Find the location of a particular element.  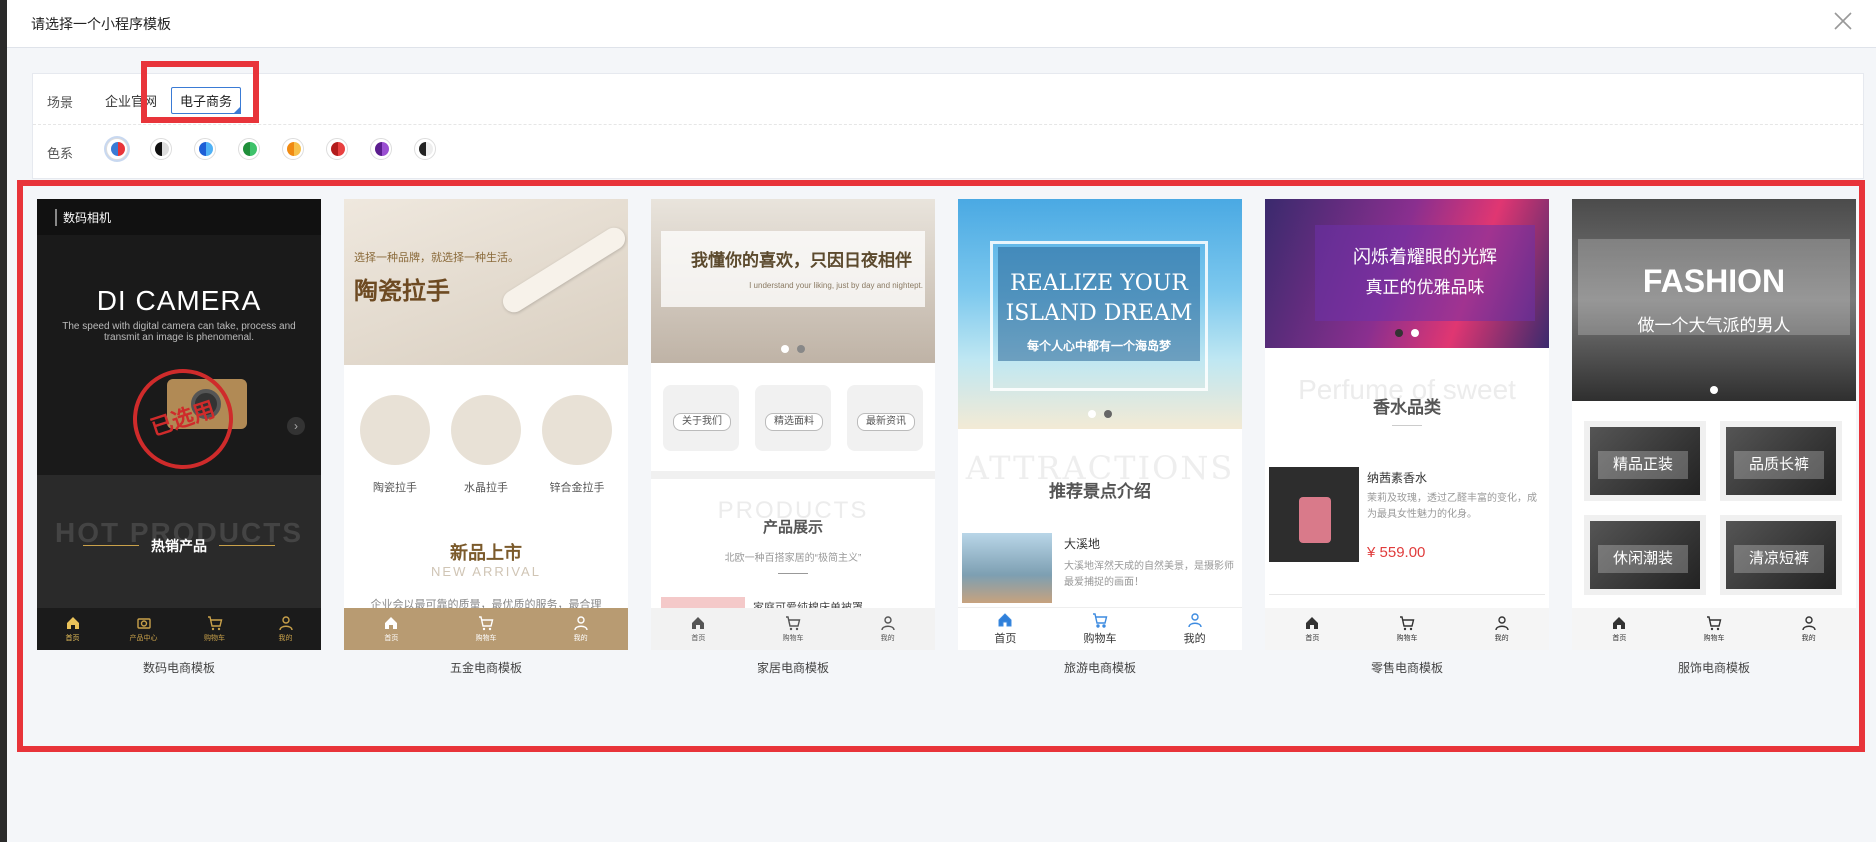

thumb-subline: 做一个大气派的男人 is located at coordinates (1714, 325).